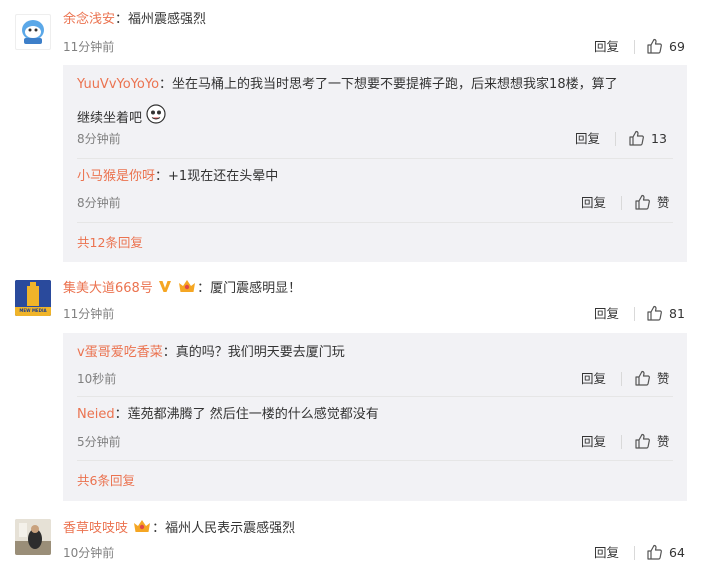 This screenshot has width=706, height=573. Describe the element at coordinates (260, 352) in the screenshot. I see `reply-text: 真的吗？我们明天要去厦门玩` at that location.